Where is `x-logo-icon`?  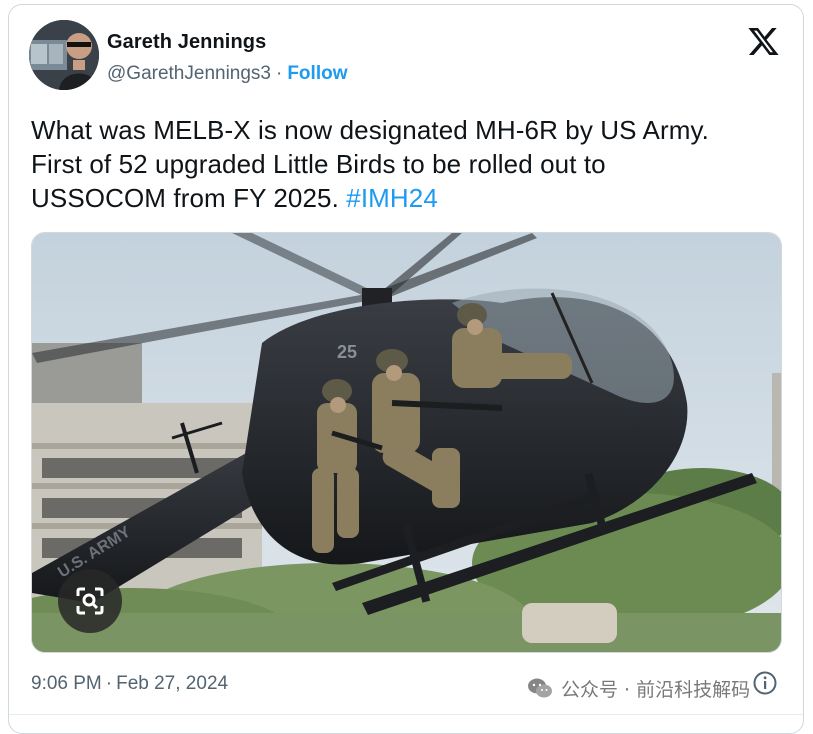
x-logo-icon is located at coordinates (763, 41).